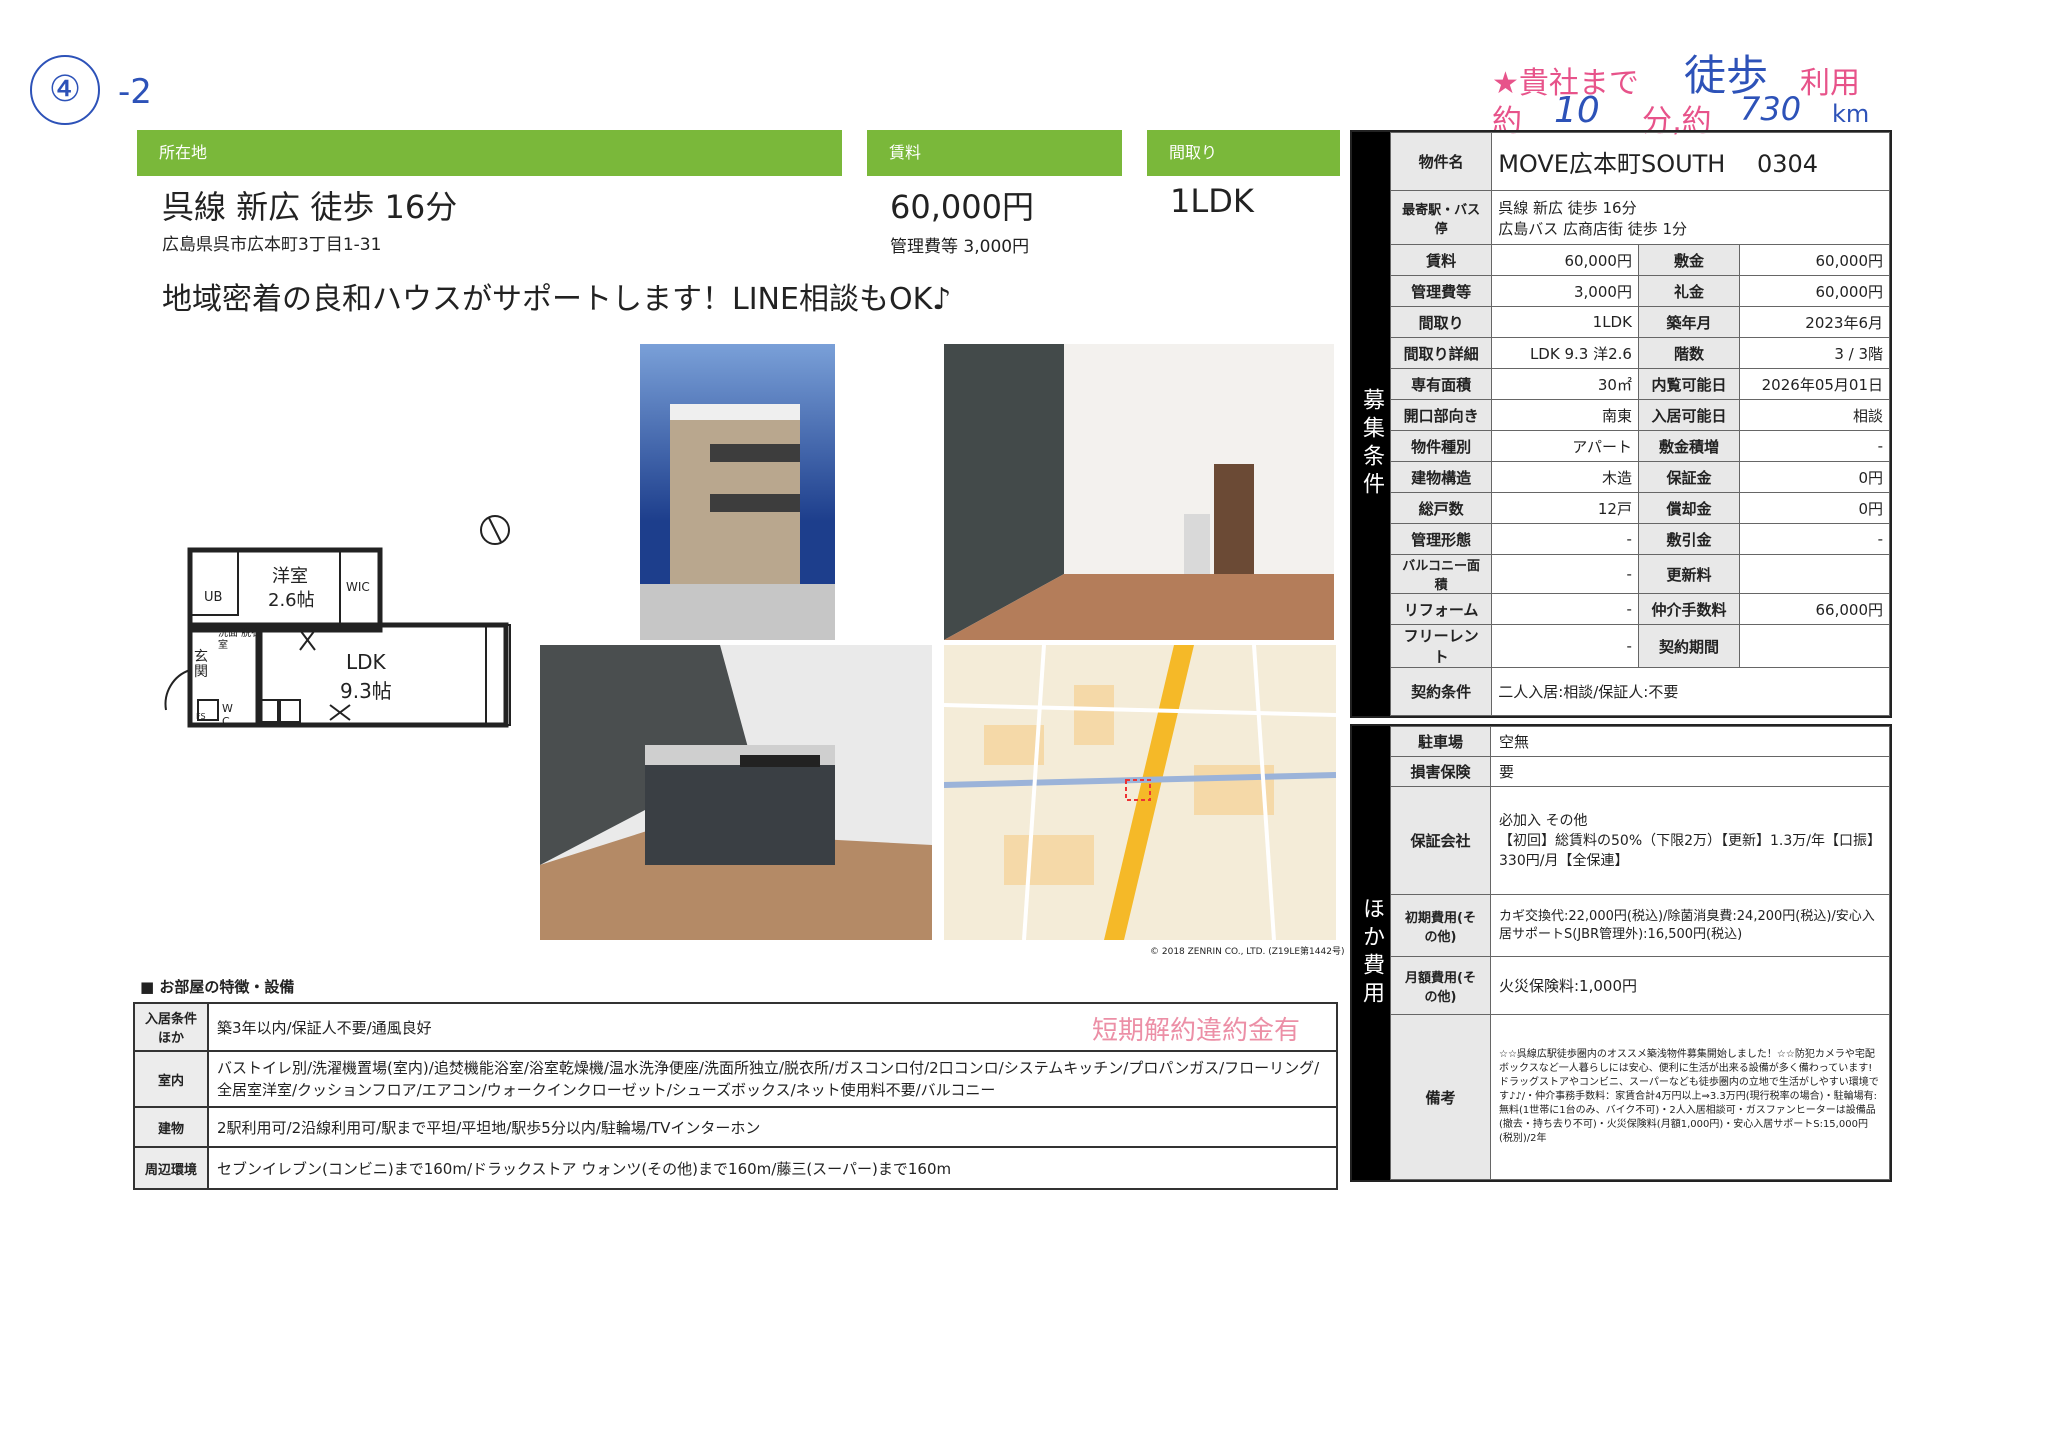  What do you see at coordinates (213, 597) in the screenshot?
I see `room-ub: UB` at bounding box center [213, 597].